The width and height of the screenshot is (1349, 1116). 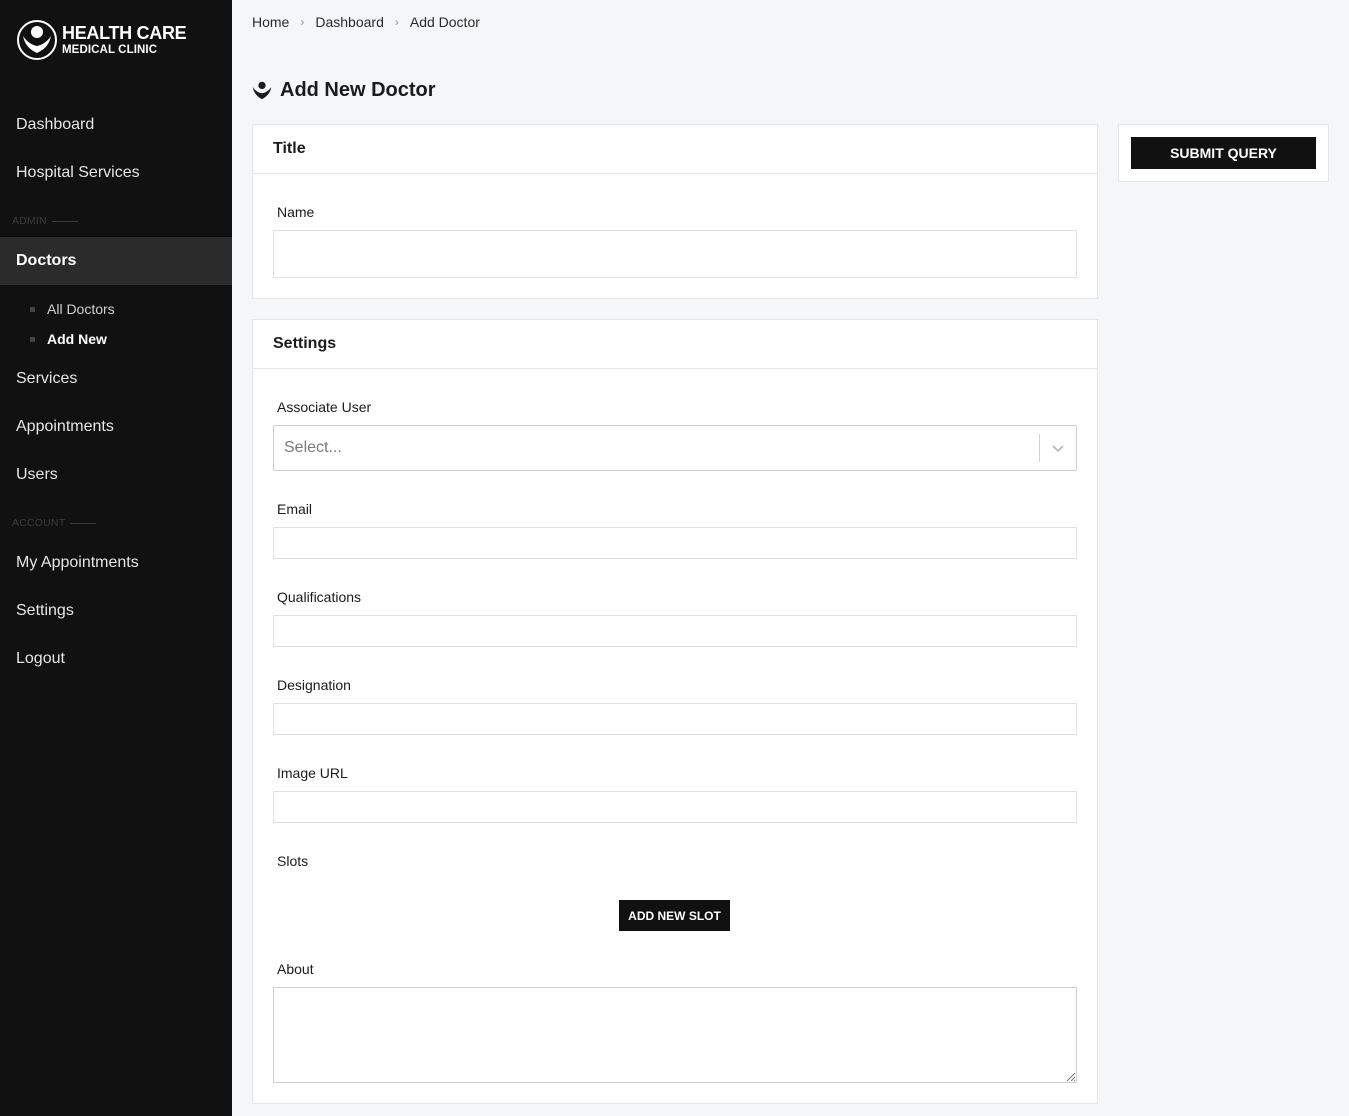 What do you see at coordinates (675, 344) in the screenshot?
I see `panel-header-settings: Settings` at bounding box center [675, 344].